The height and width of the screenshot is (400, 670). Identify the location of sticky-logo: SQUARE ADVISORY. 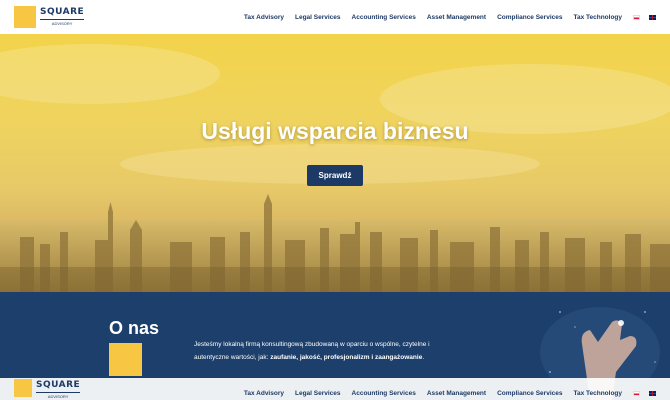
(47, 389).